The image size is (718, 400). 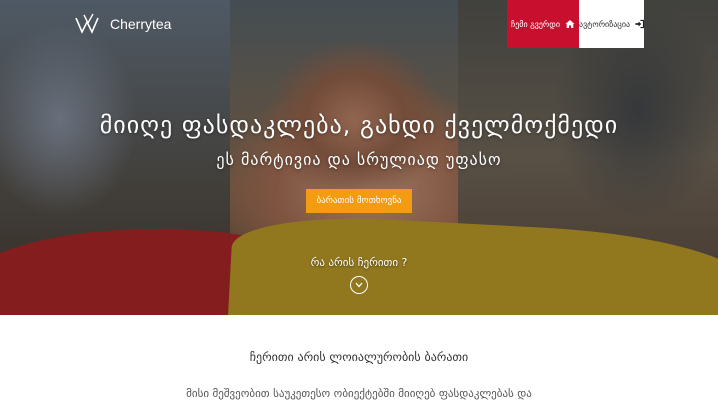 What do you see at coordinates (605, 24) in the screenshot?
I see `authorization-label: ავტორიზაცია` at bounding box center [605, 24].